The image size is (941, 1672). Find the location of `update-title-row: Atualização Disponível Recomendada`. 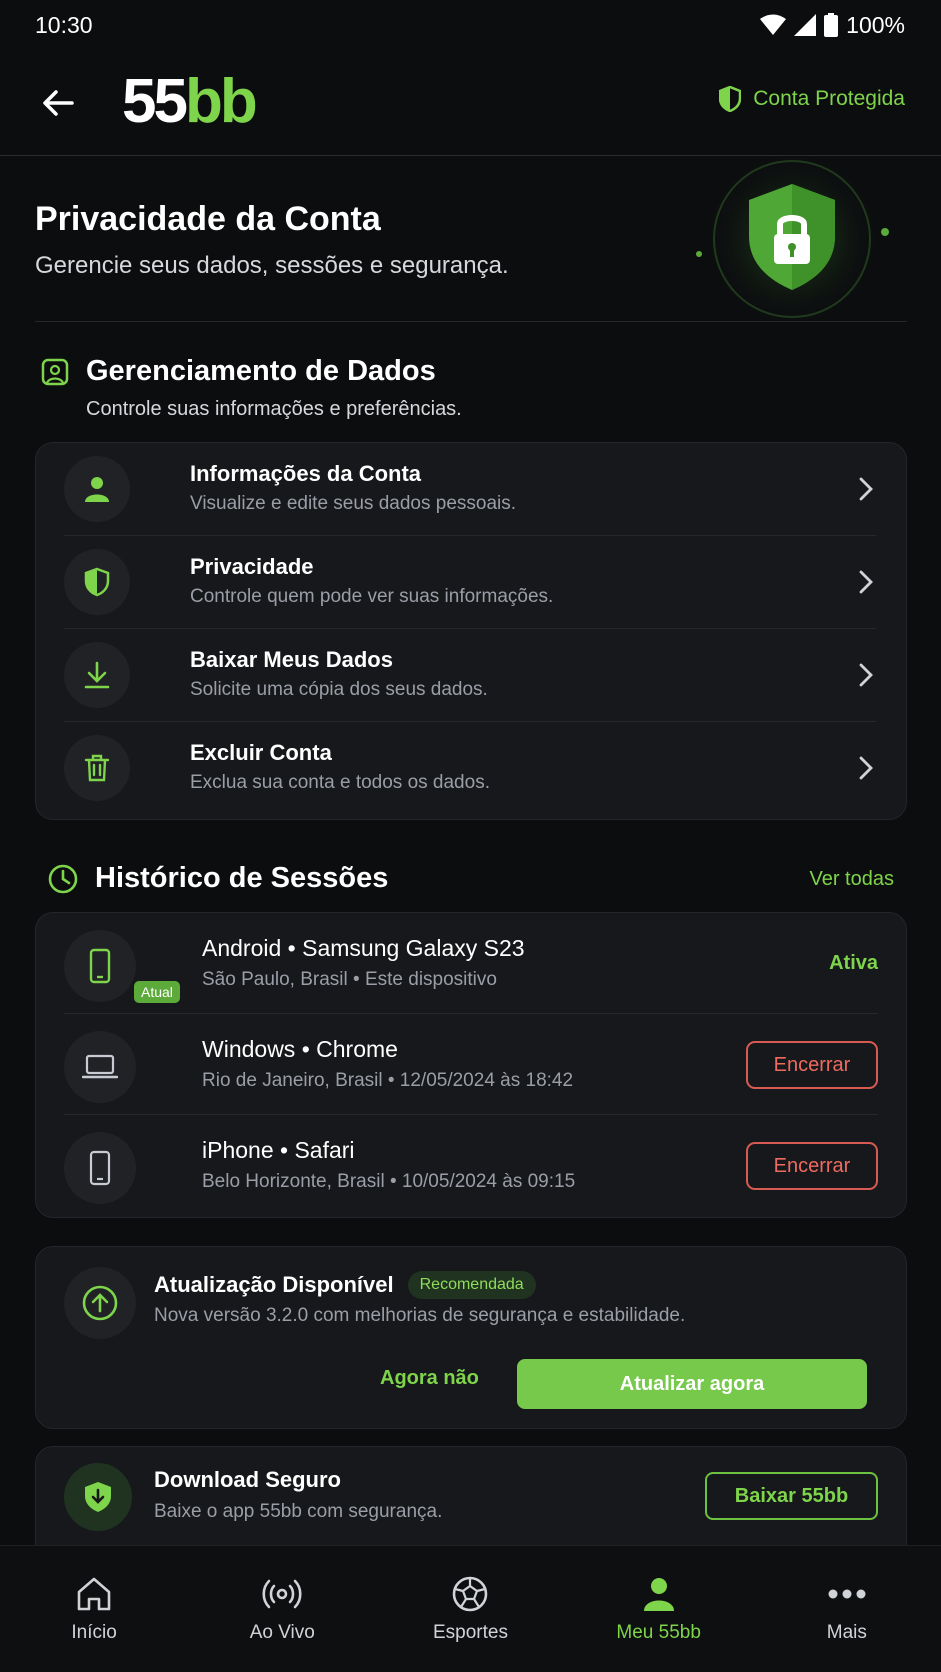

update-title-row: Atualização Disponível Recomendada is located at coordinates (345, 1285).